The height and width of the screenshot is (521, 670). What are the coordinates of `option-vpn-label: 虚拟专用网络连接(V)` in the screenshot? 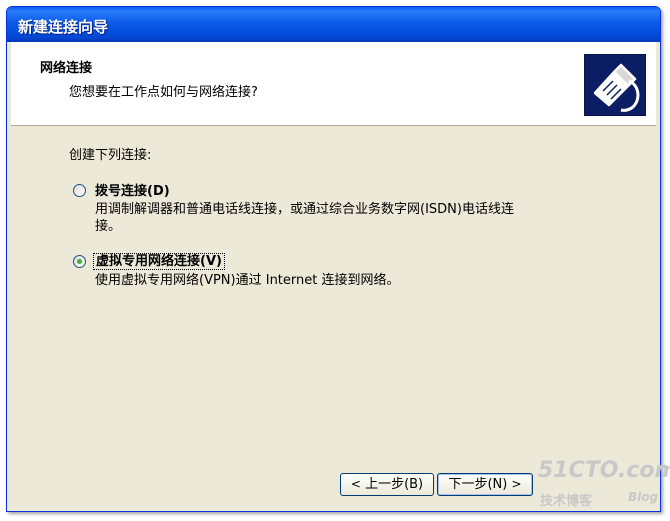 It's located at (159, 260).